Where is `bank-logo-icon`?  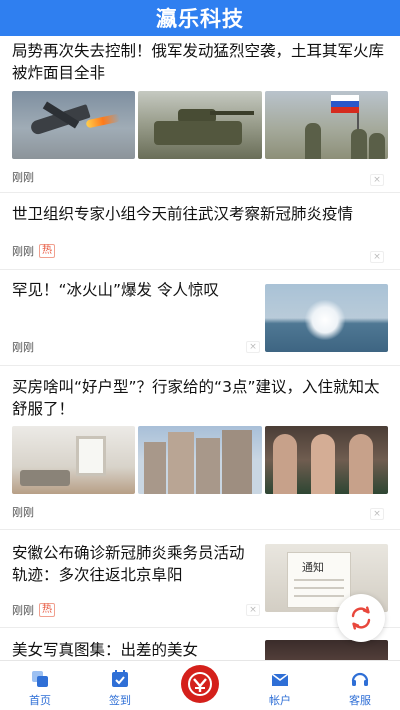
bank-logo-icon is located at coordinates (200, 684).